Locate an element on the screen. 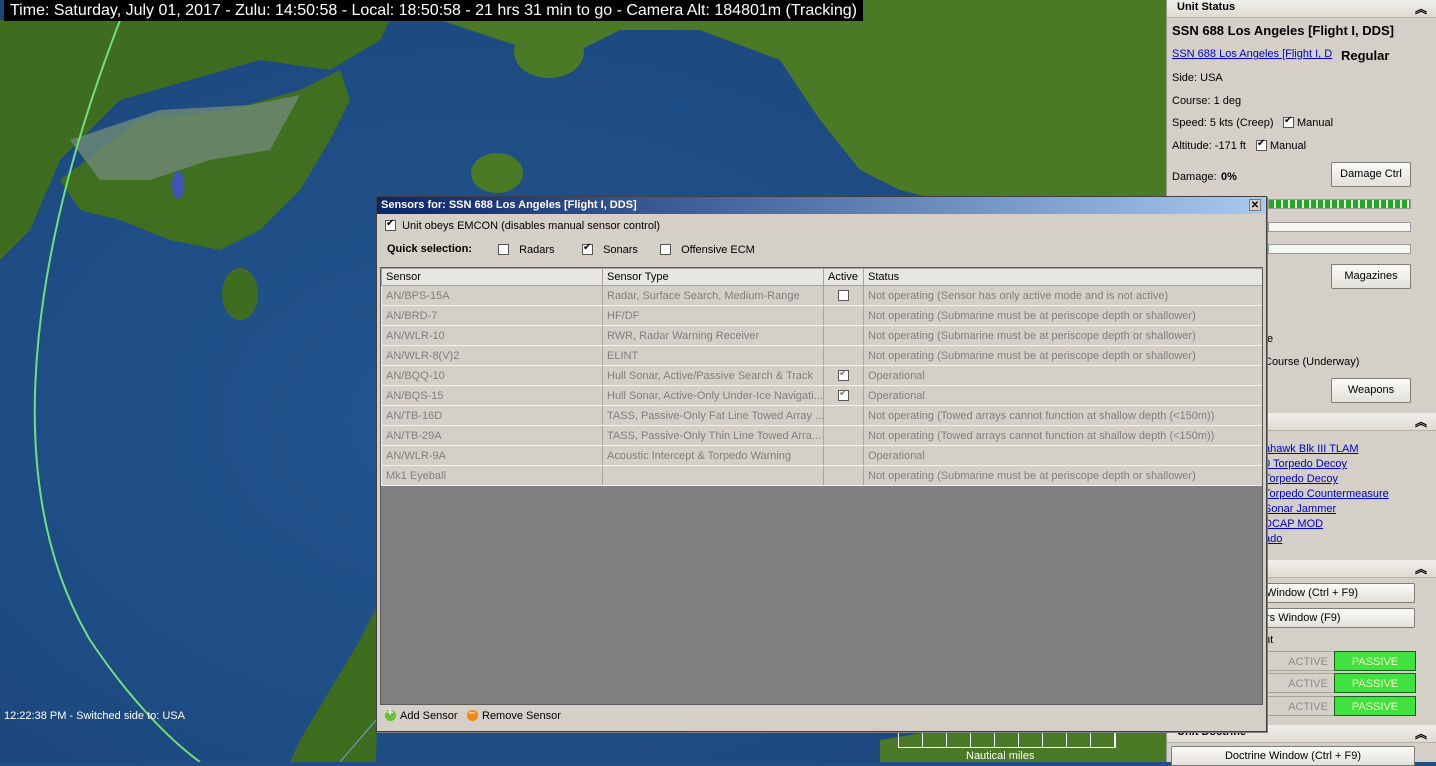  quick-offensive-ecm: Offensive ECM is located at coordinates (707, 250).